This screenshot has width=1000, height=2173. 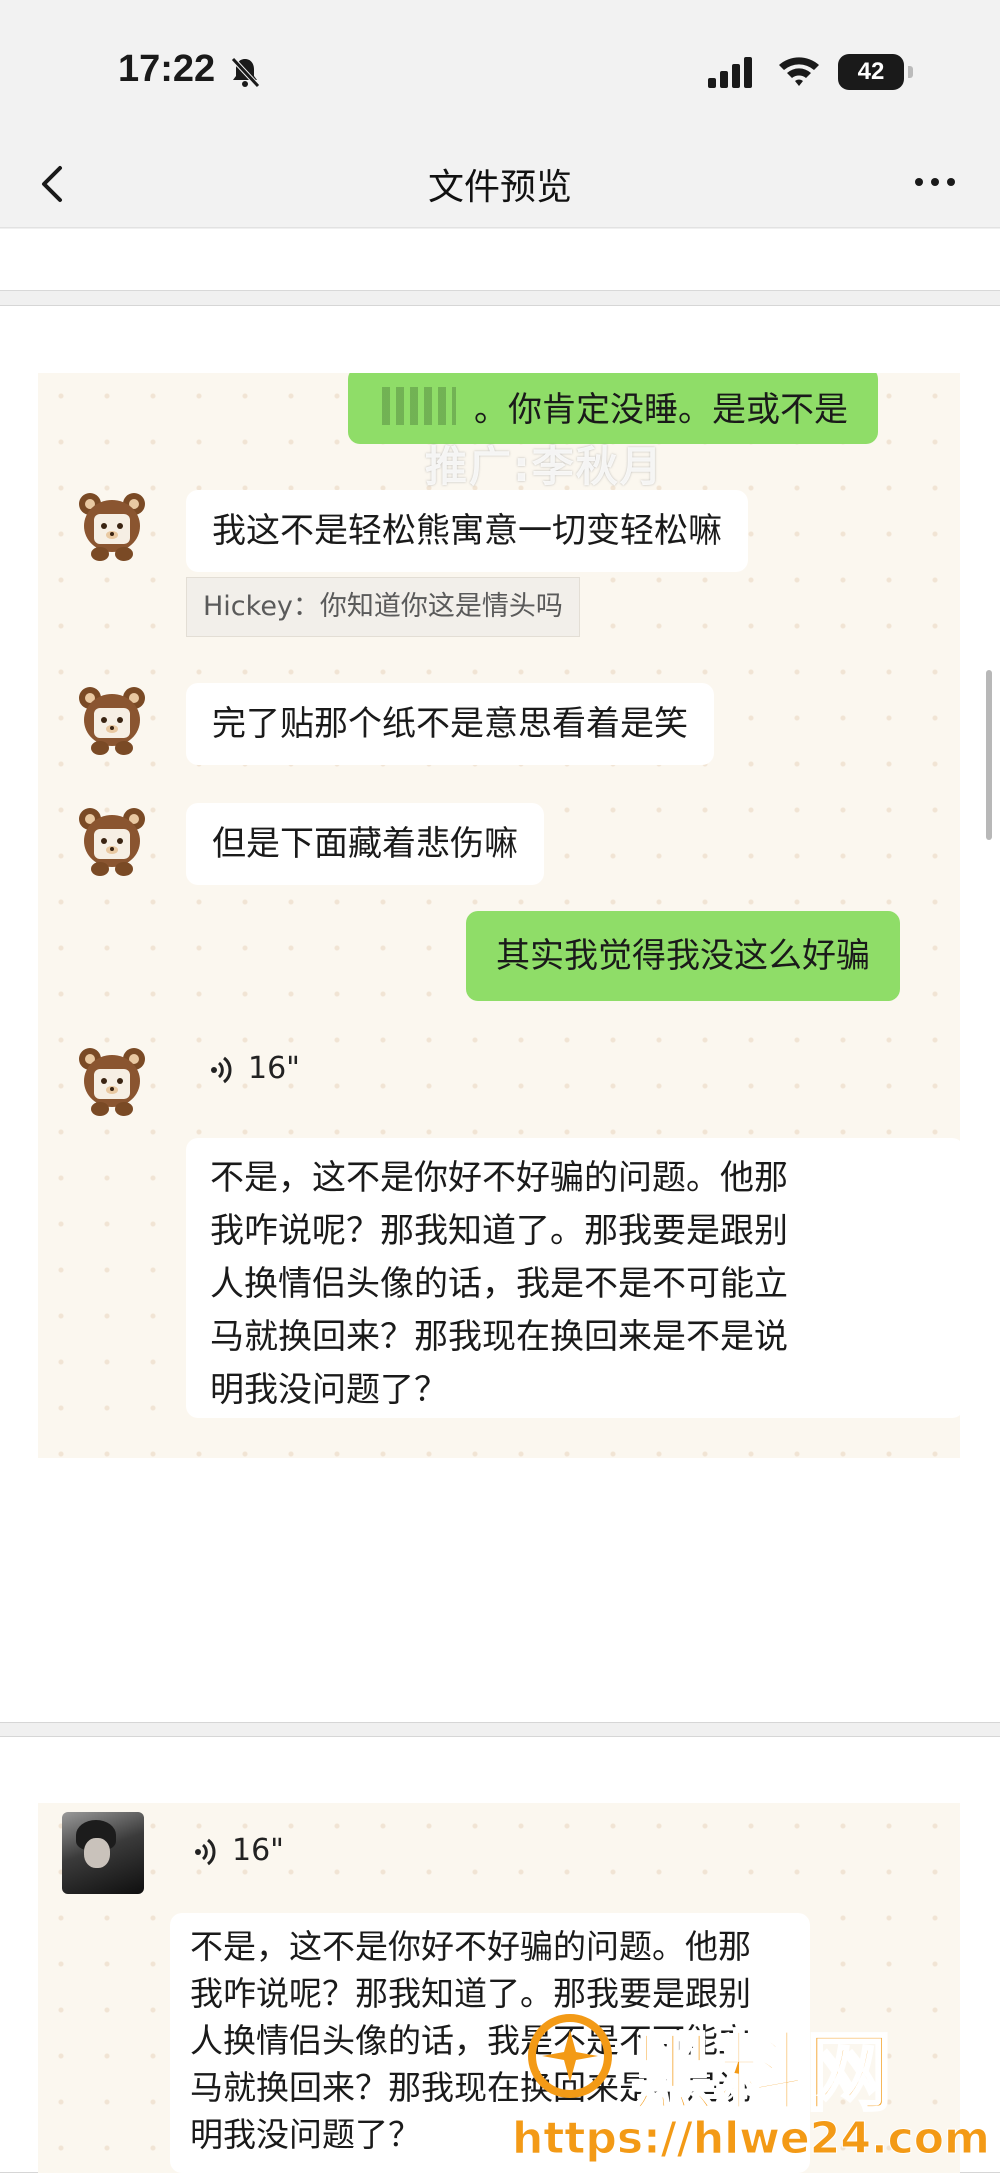 What do you see at coordinates (499, 1337) in the screenshot?
I see `transcript-line: 马就换回来？那我现在换回来是不是说` at bounding box center [499, 1337].